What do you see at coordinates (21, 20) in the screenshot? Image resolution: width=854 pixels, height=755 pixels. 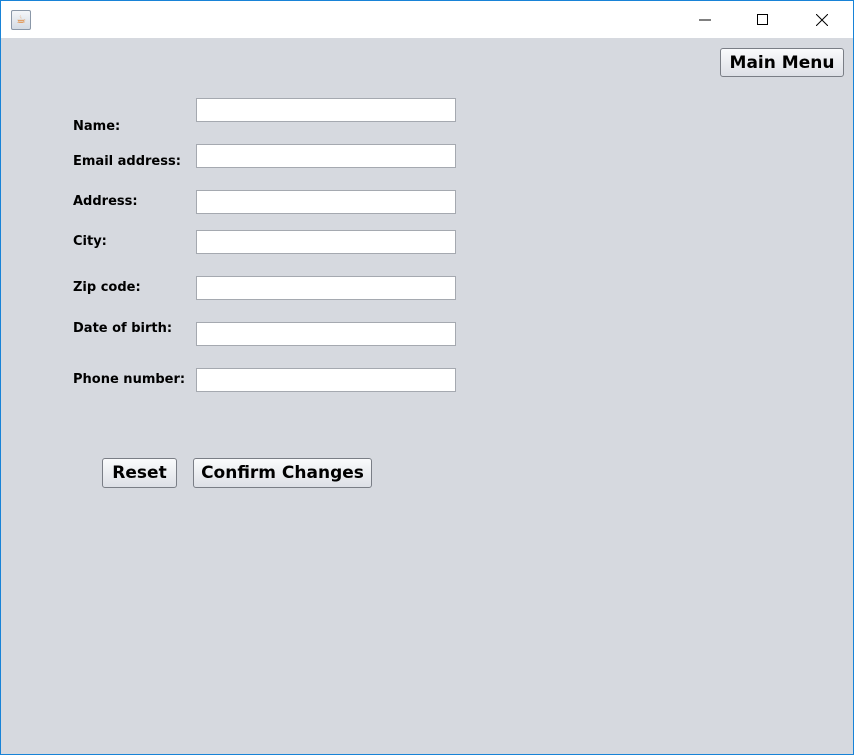 I see `java-icon: ☕` at bounding box center [21, 20].